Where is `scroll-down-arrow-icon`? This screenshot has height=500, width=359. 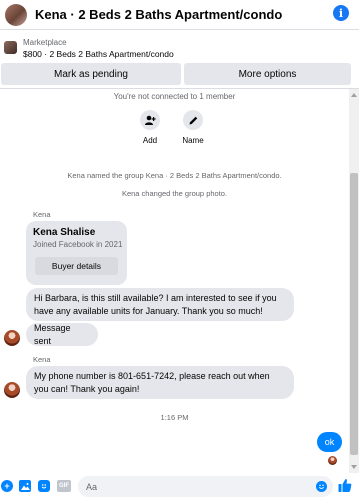 scroll-down-arrow-icon is located at coordinates (354, 467).